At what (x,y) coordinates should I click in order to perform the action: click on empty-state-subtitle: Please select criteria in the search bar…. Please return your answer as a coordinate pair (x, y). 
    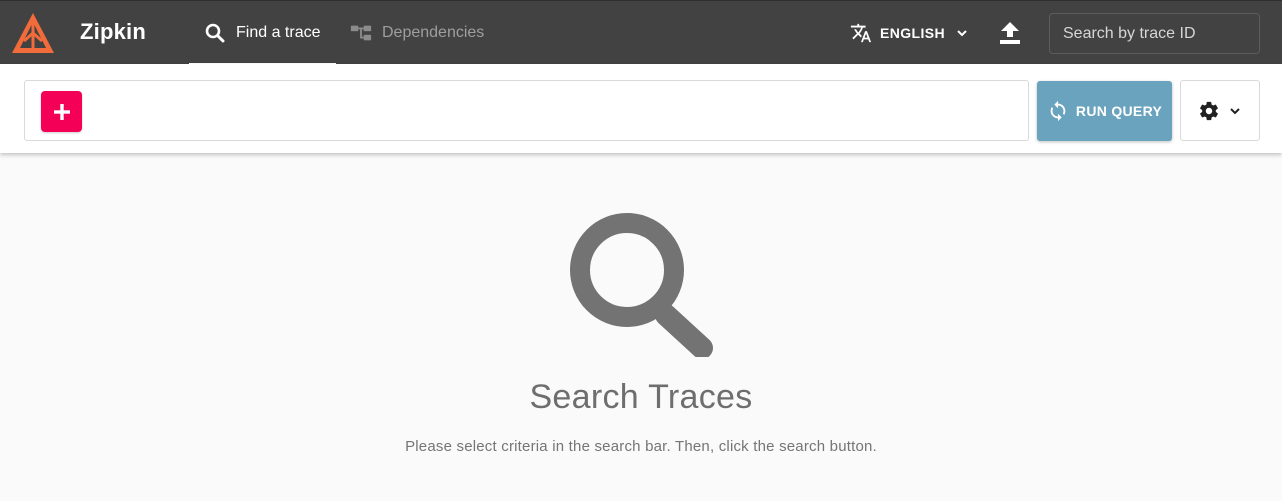
    Looking at the image, I should click on (641, 446).